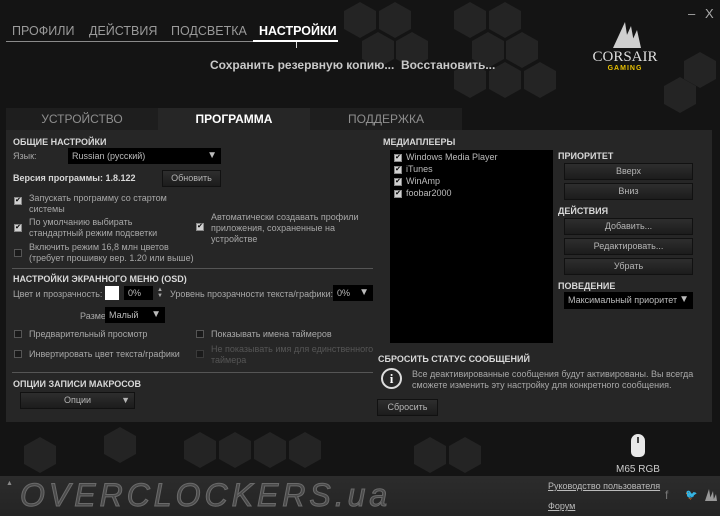  Describe the element at coordinates (209, 31) in the screenshot. I see `nav-lighting: ПОДСВЕТКА` at that location.